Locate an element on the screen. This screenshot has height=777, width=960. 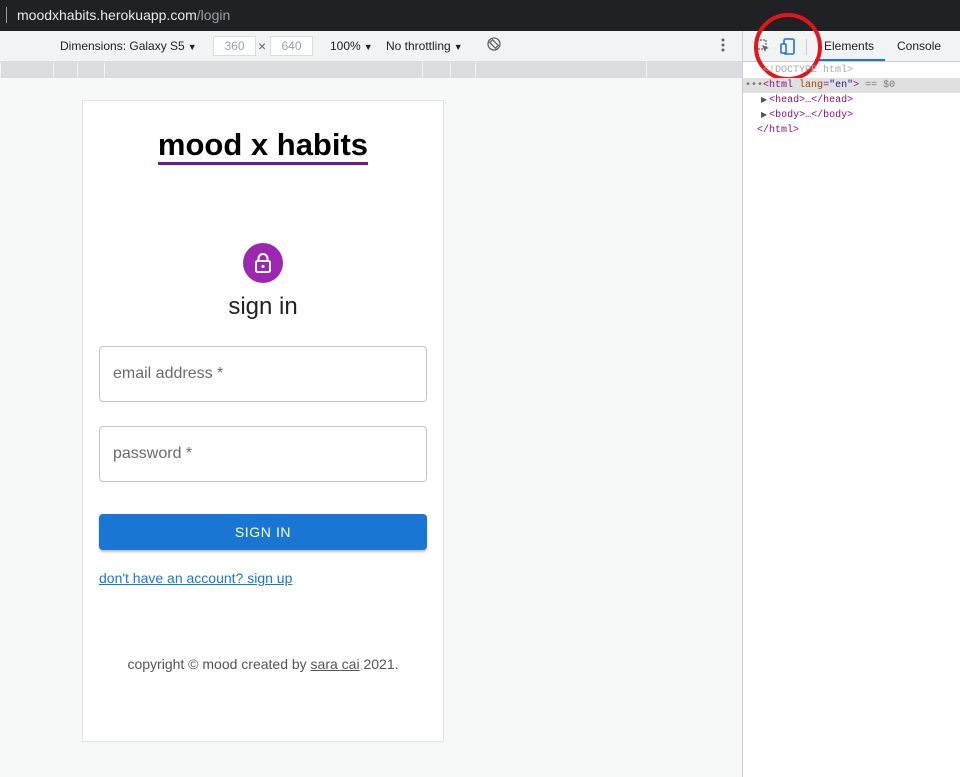
zoom-select: 100% ▼ is located at coordinates (351, 46).